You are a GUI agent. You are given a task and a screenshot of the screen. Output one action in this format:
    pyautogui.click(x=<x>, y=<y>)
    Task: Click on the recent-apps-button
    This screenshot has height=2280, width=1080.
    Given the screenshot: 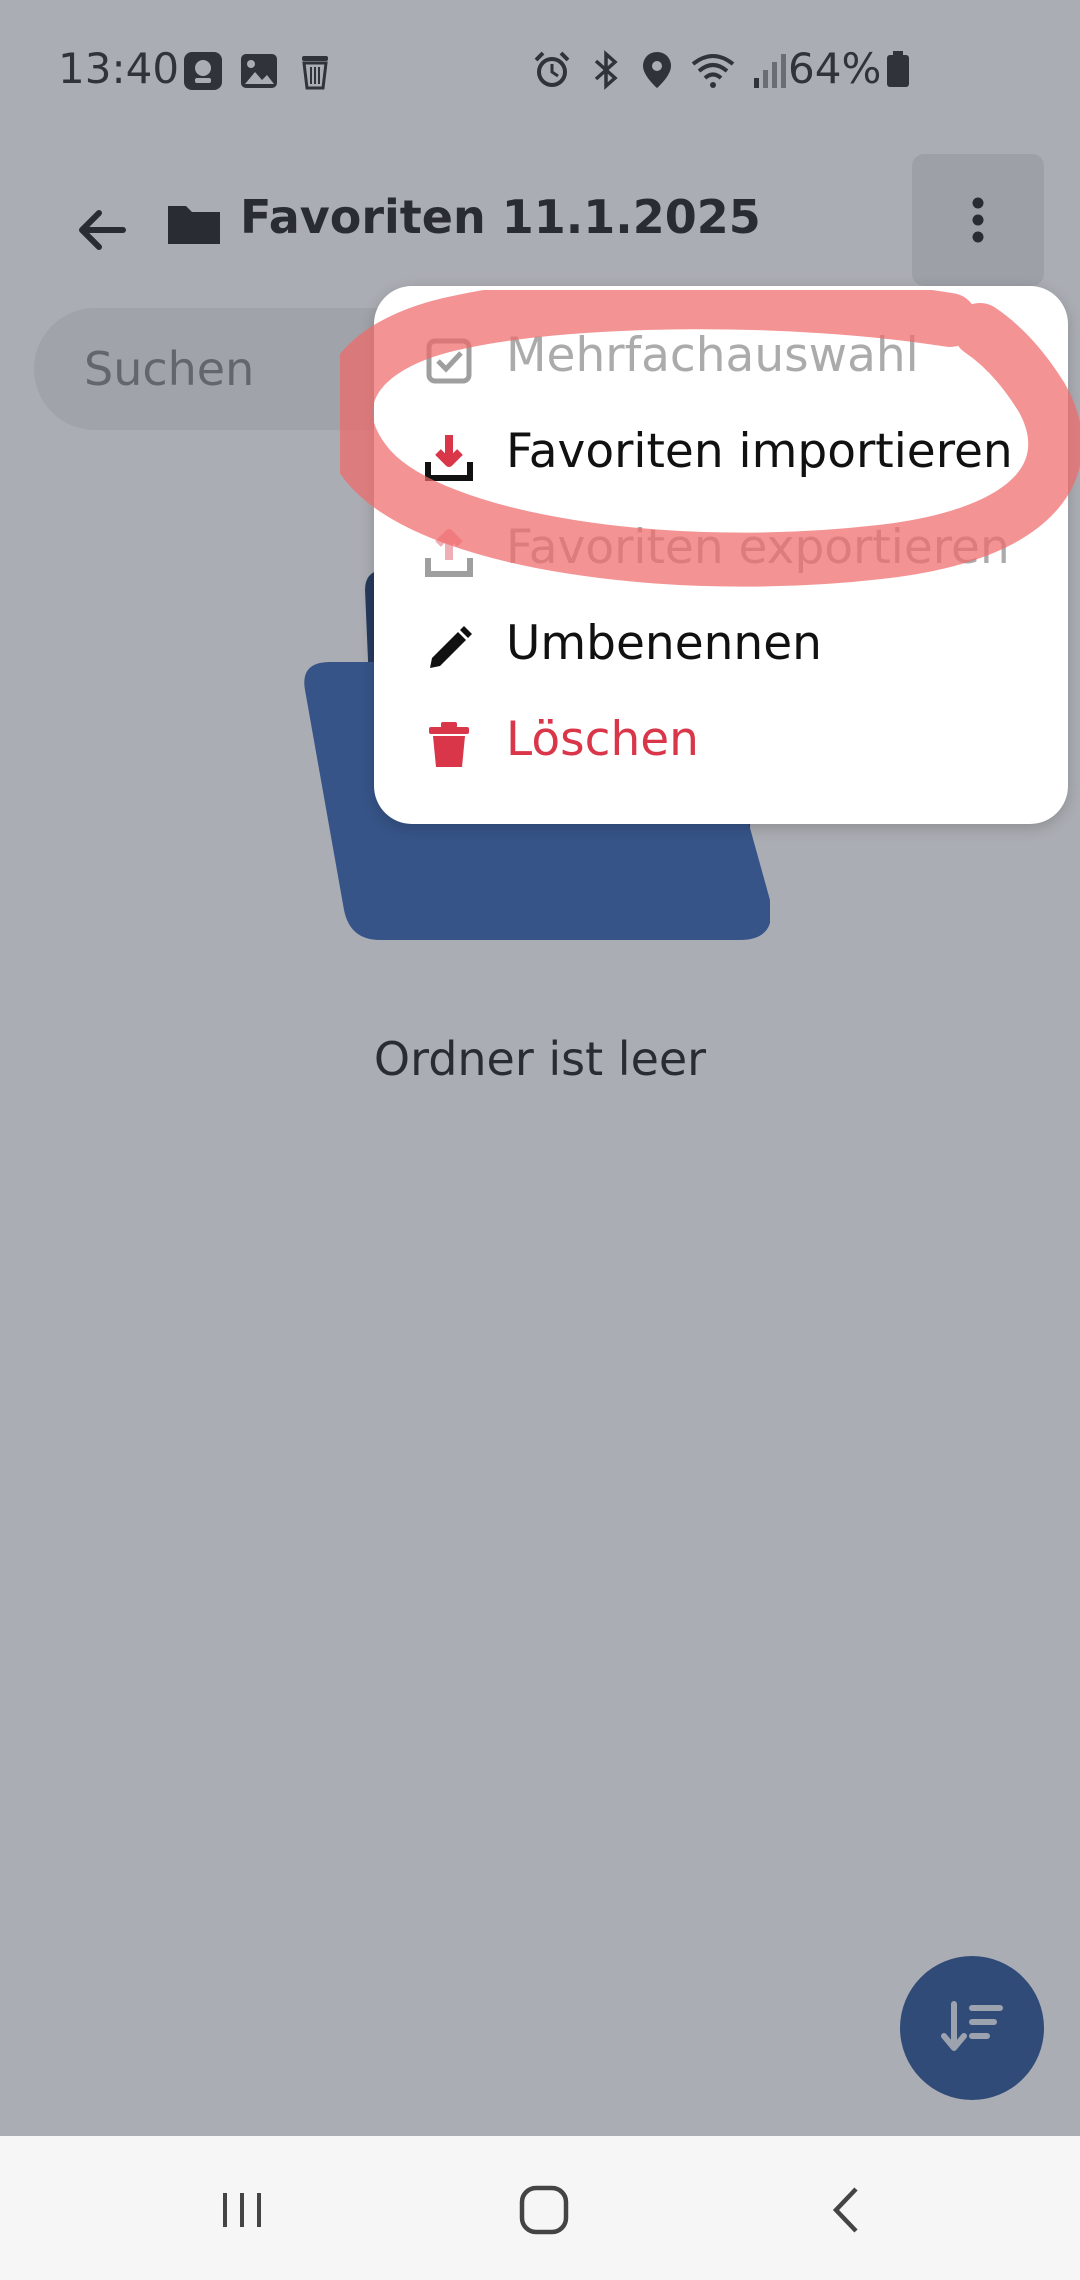 What is the action you would take?
    pyautogui.click(x=242, y=2210)
    